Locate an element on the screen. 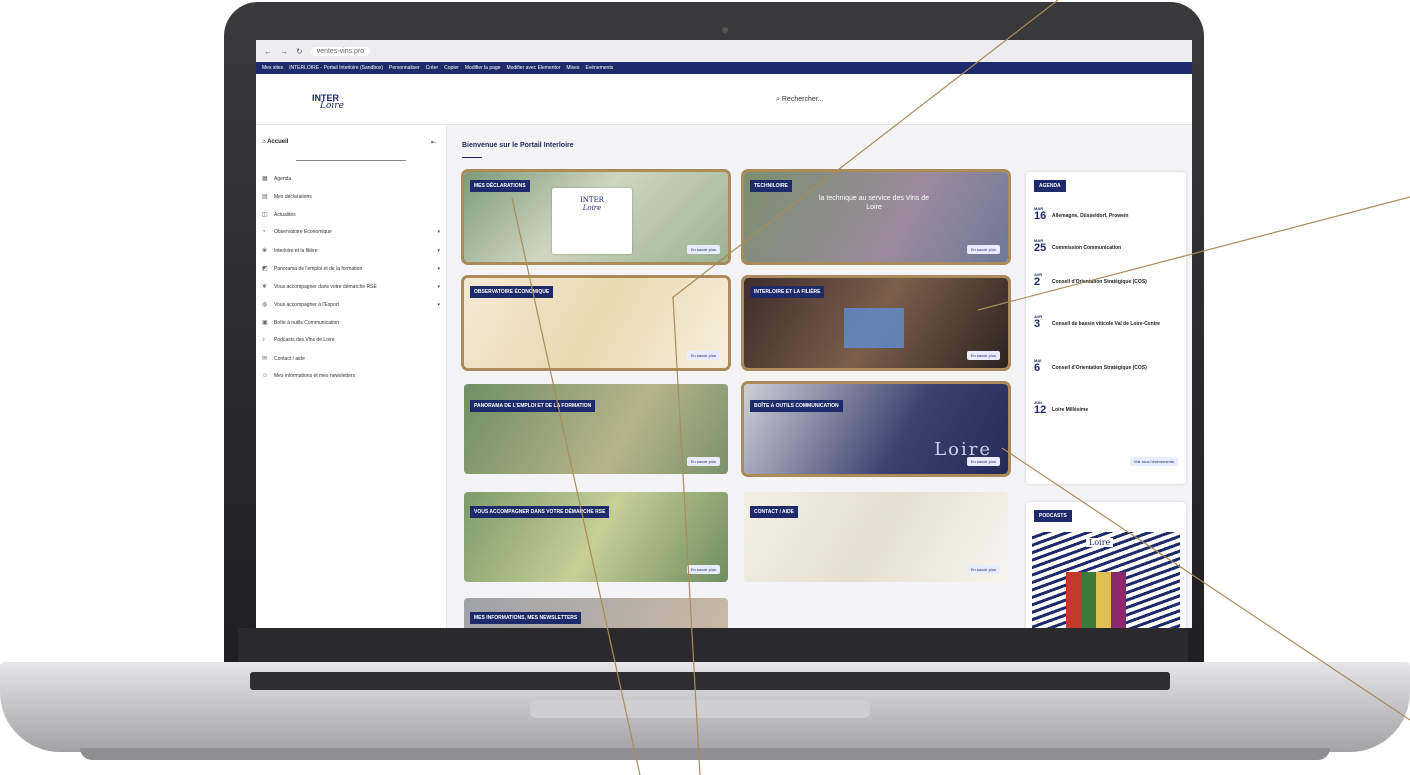 The width and height of the screenshot is (1410, 775). leaf-icon: ❦ is located at coordinates (265, 287).